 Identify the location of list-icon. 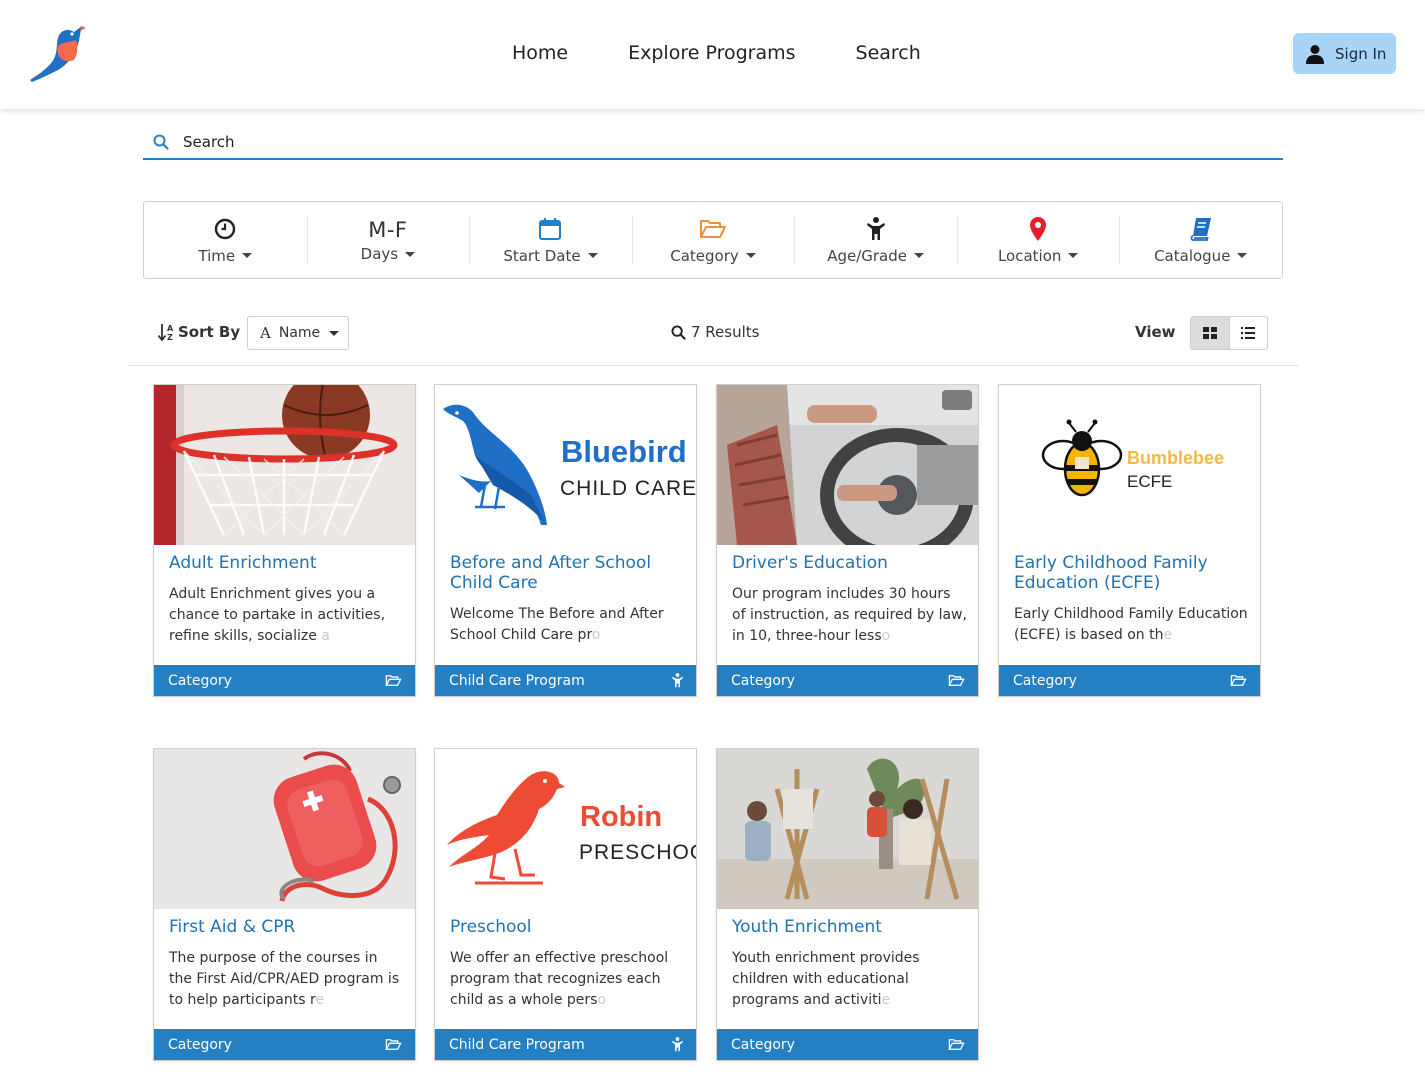
(1248, 333).